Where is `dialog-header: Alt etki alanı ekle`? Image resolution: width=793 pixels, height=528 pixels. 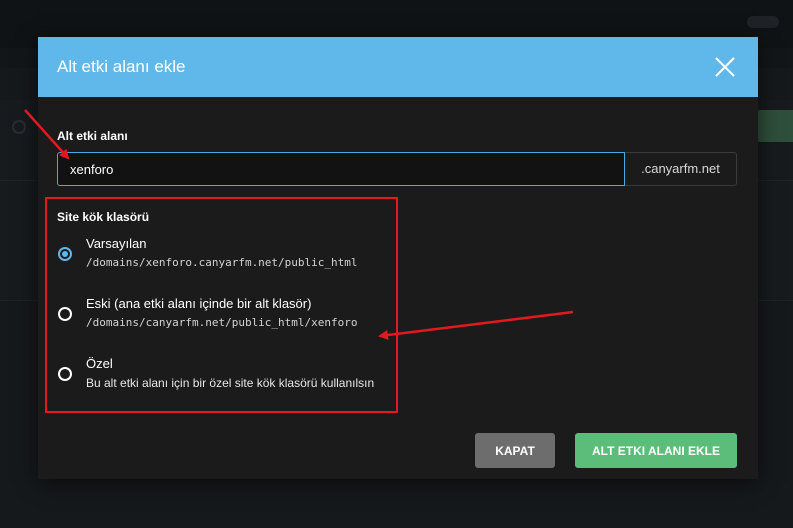
dialog-header: Alt etki alanı ekle is located at coordinates (398, 67).